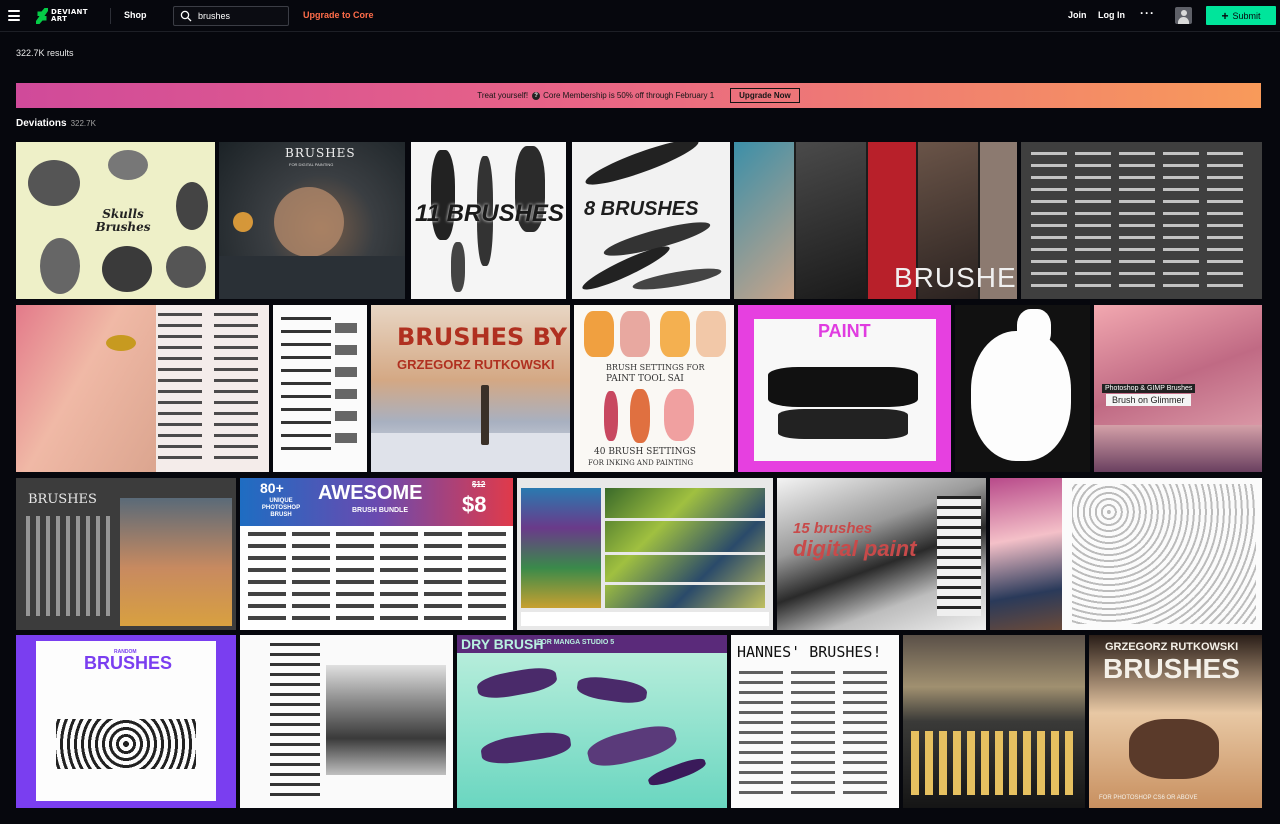  I want to click on deviation-thumbnail: 11 BRUSHES, so click(488, 220).